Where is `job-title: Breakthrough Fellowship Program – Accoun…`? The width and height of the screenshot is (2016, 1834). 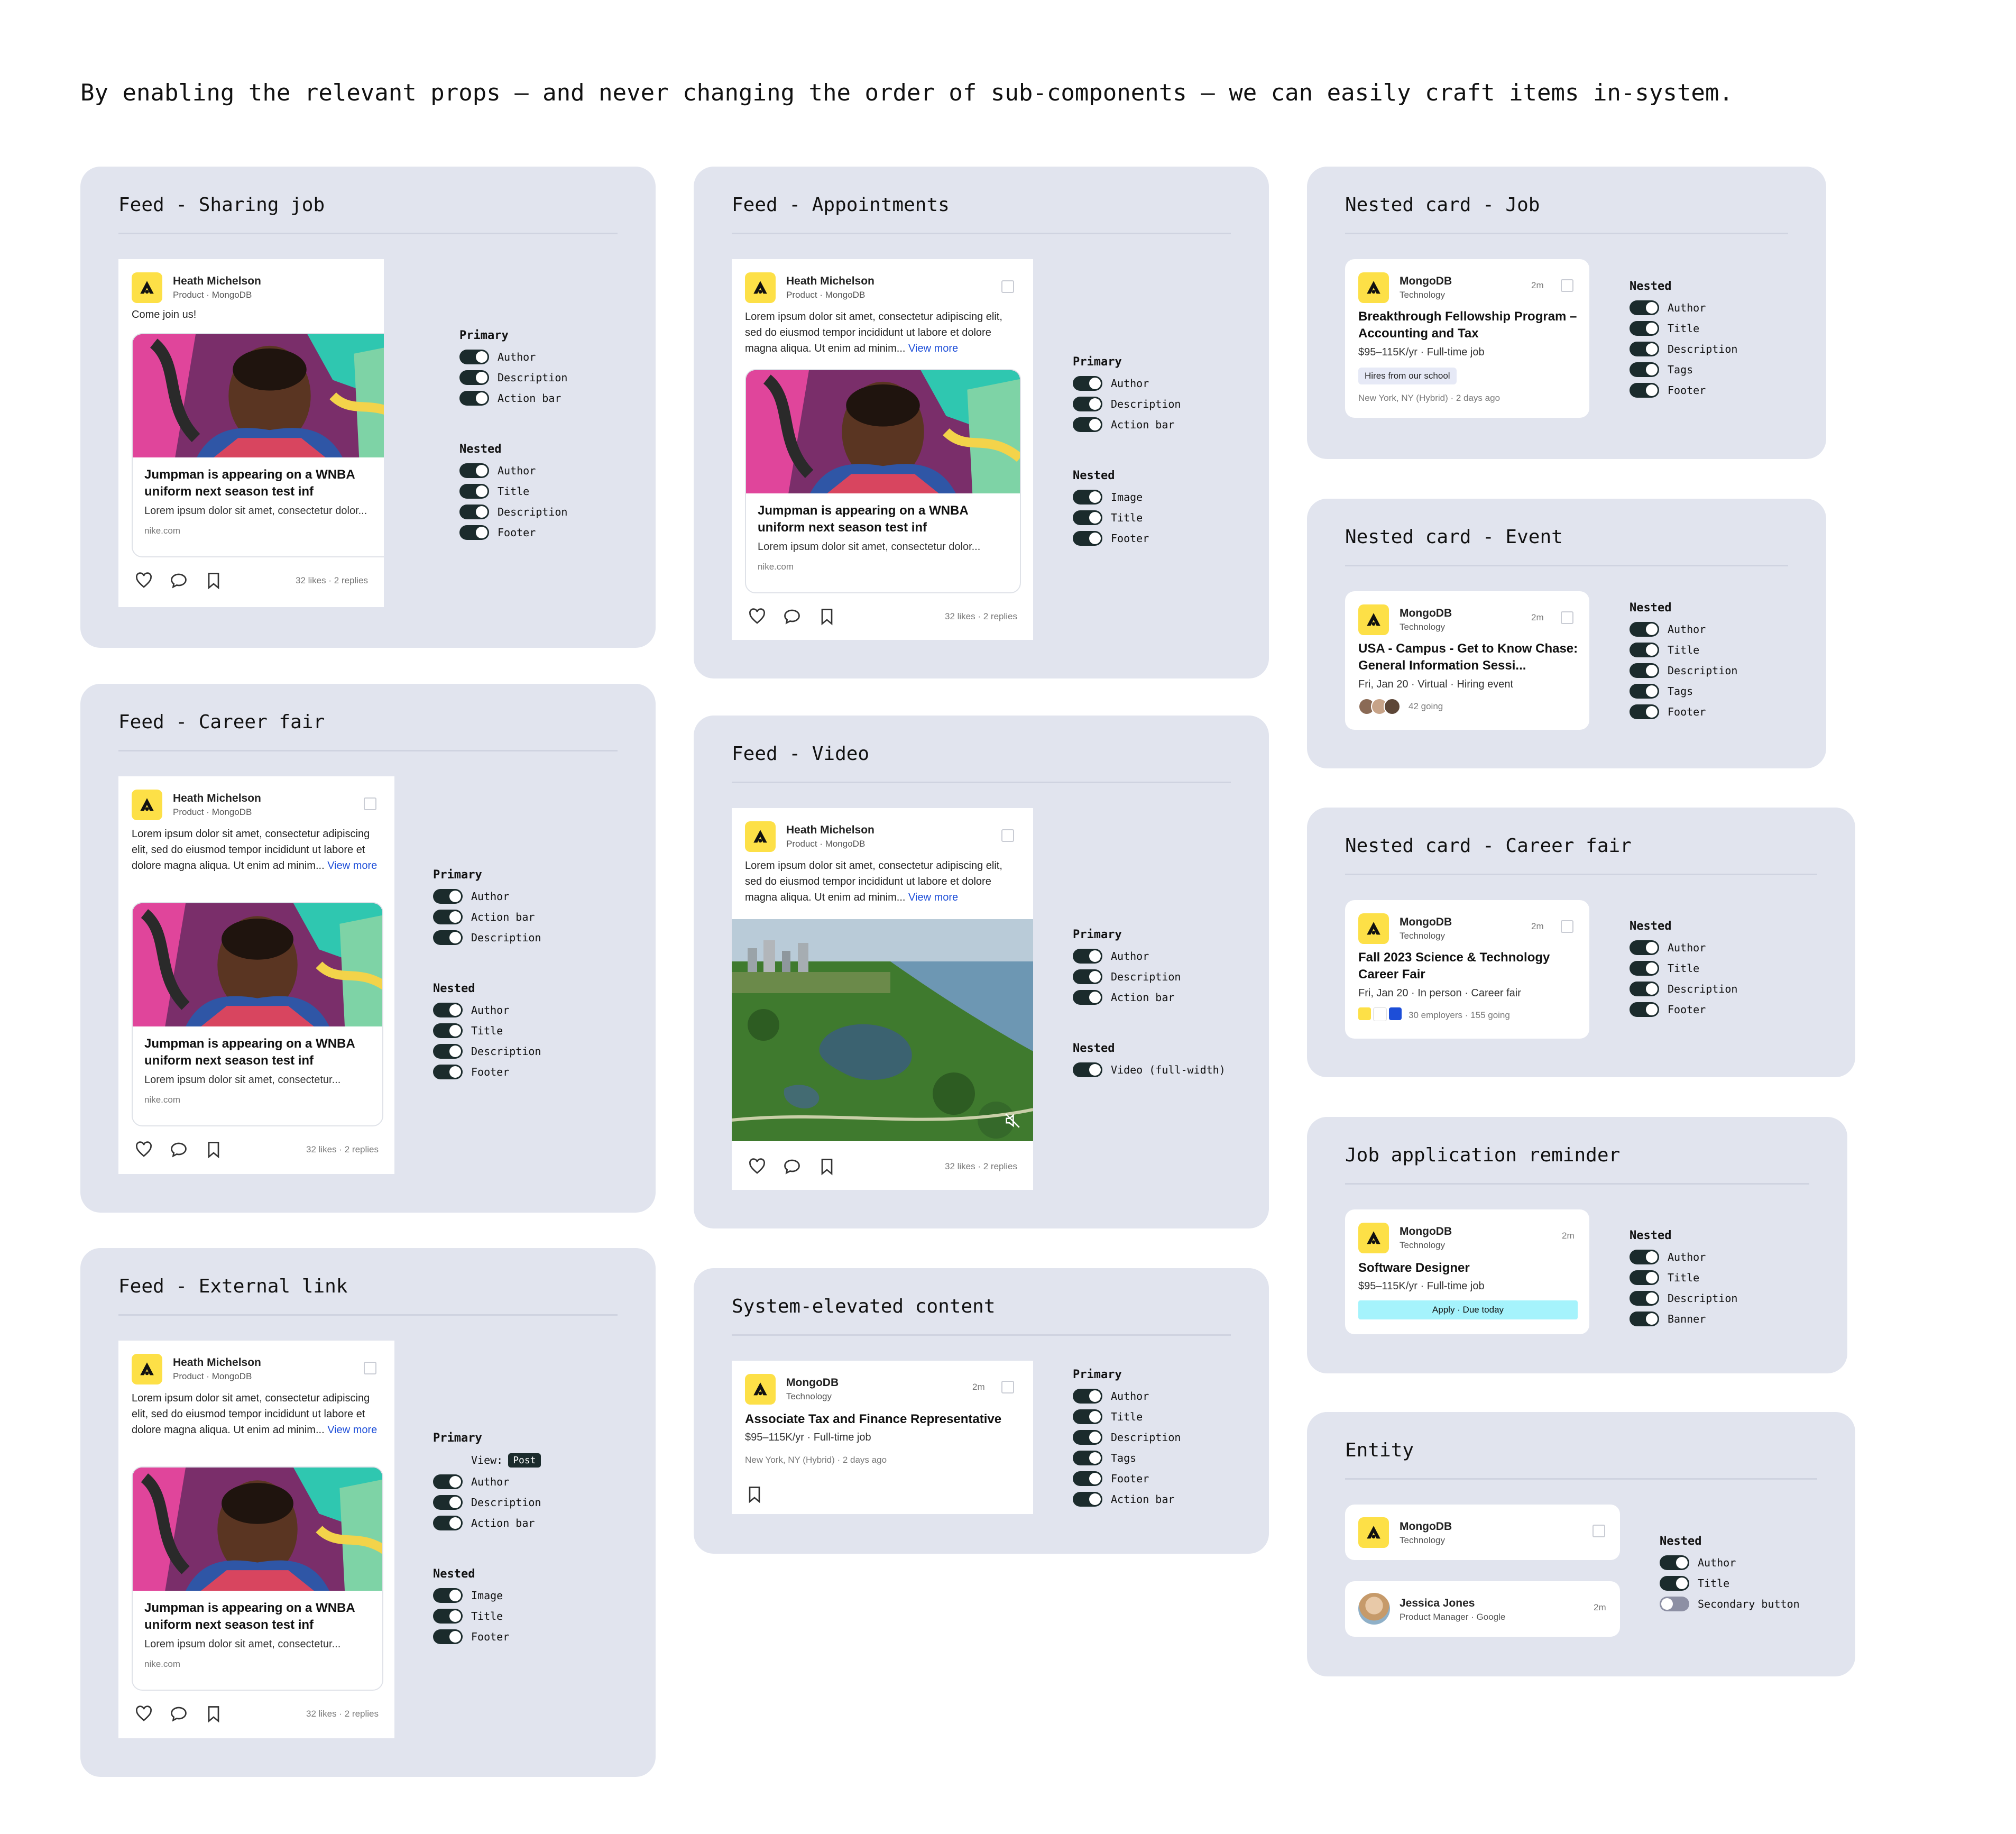 job-title: Breakthrough Fellowship Program – Accoun… is located at coordinates (1469, 325).